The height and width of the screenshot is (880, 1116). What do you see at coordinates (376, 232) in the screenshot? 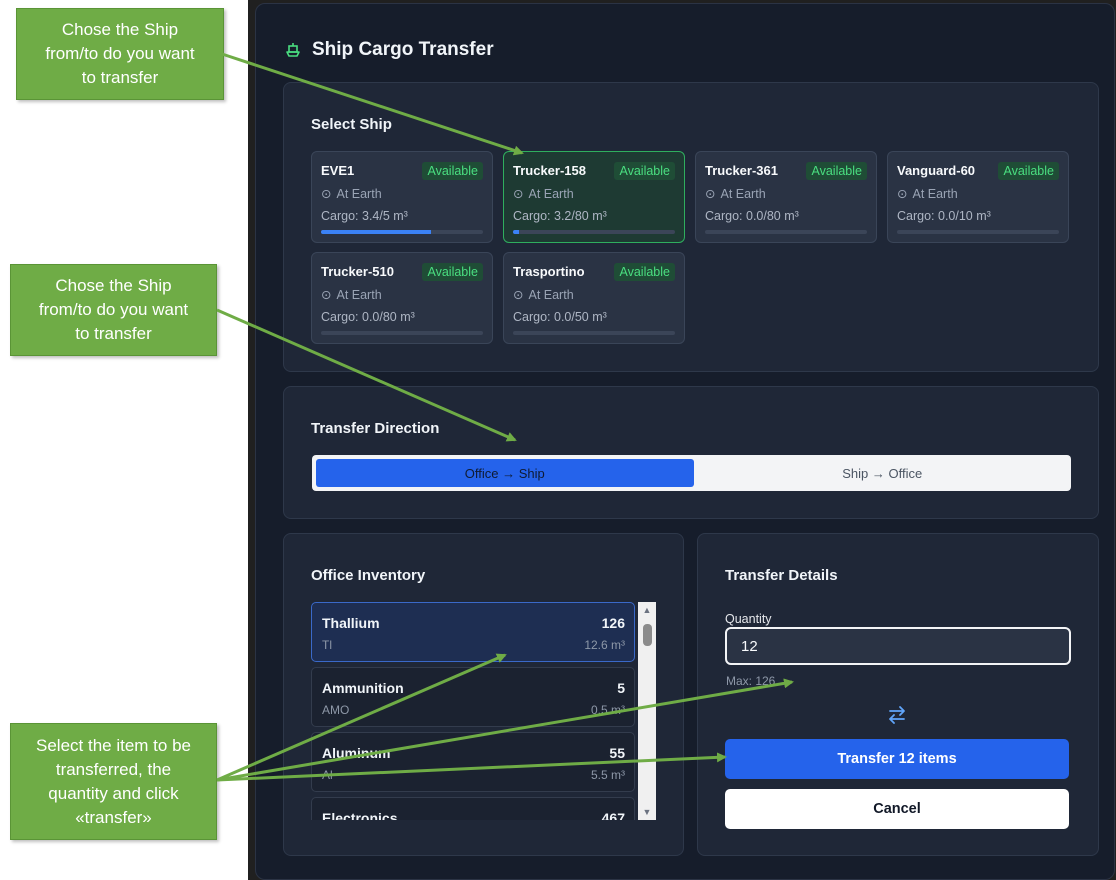
I see `cargo-progress-fill` at bounding box center [376, 232].